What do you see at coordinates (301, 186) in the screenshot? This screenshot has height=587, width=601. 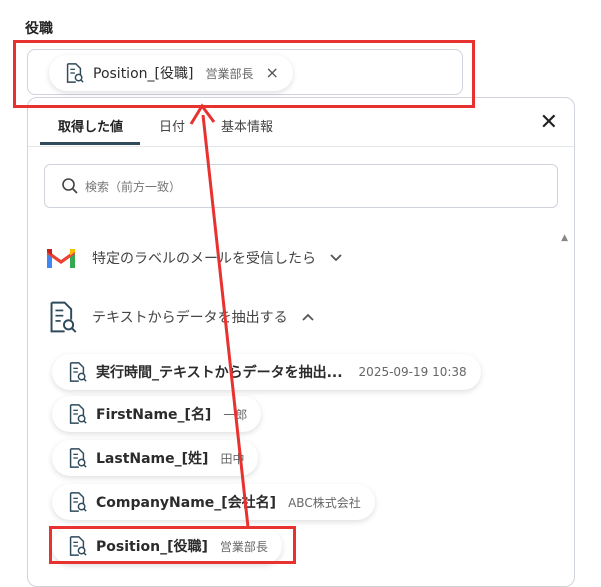 I see `search-input: 検索（前方一致）` at bounding box center [301, 186].